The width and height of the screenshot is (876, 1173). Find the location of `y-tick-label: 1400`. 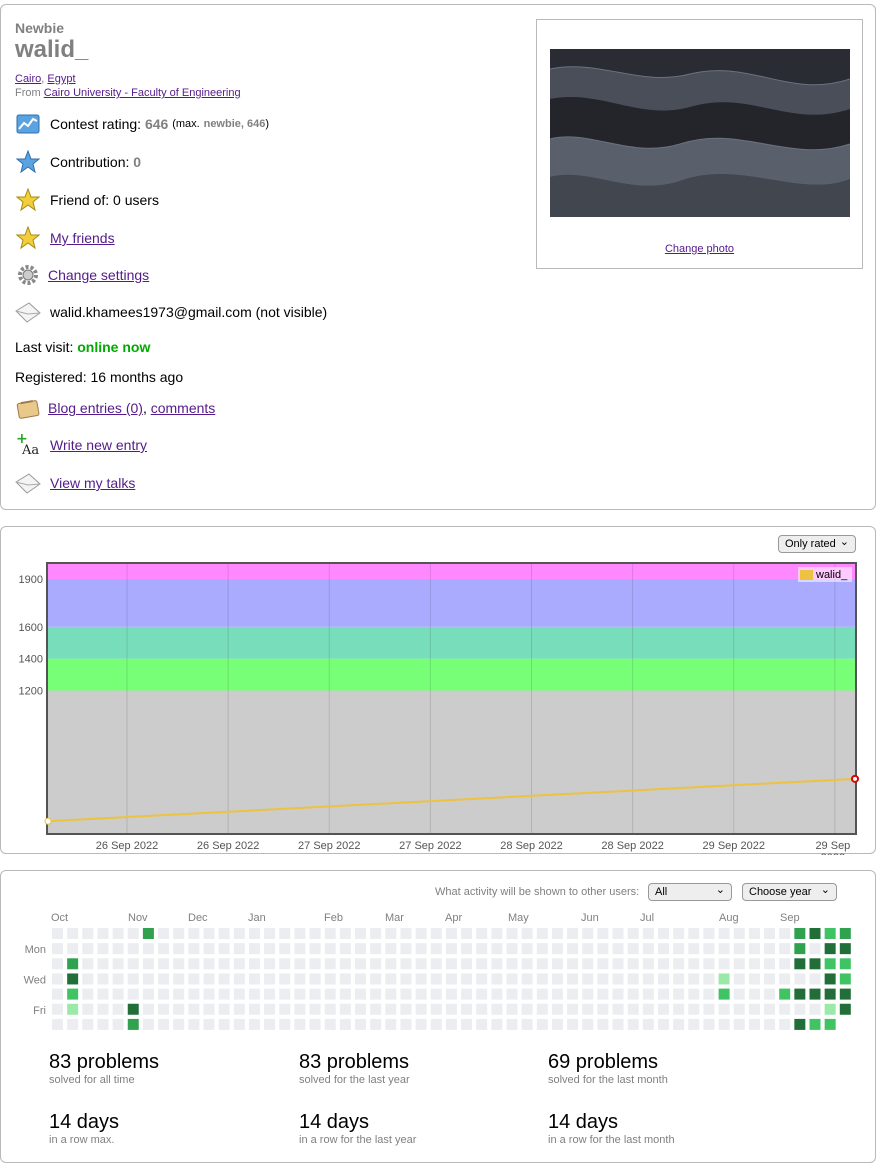

y-tick-label: 1400 is located at coordinates (31, 660).